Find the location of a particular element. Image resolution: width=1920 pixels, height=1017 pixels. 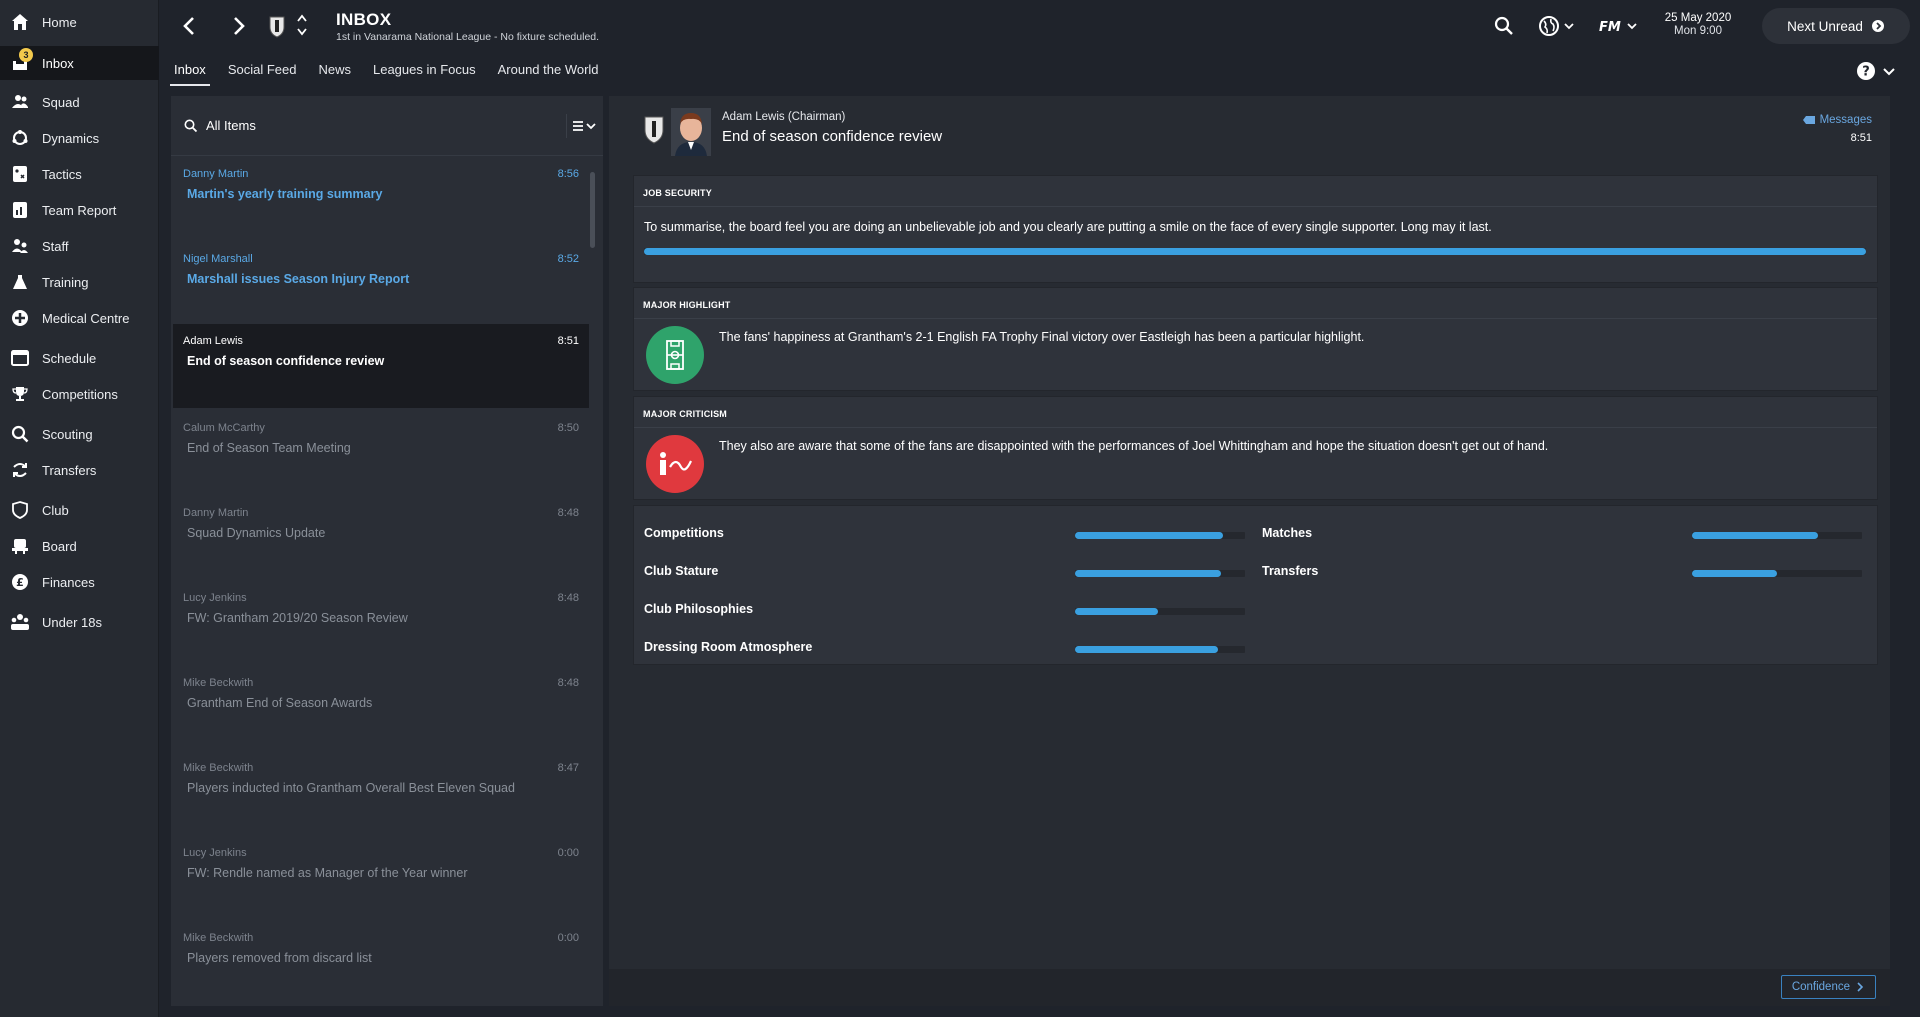

sidebar-item-label: Home is located at coordinates (59, 22).